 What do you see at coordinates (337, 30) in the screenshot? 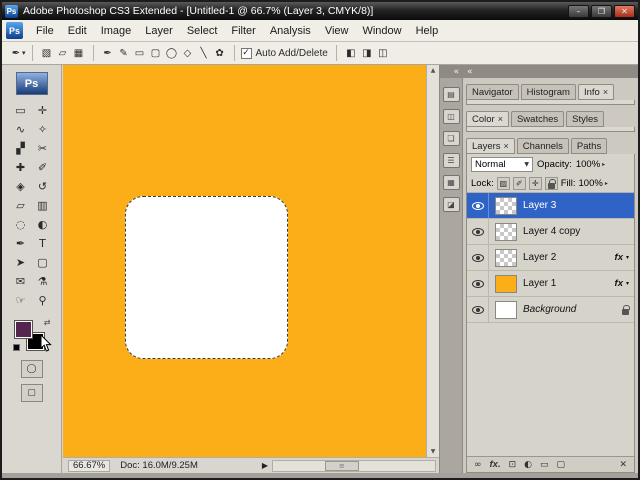
I see `menu-view: View` at bounding box center [337, 30].